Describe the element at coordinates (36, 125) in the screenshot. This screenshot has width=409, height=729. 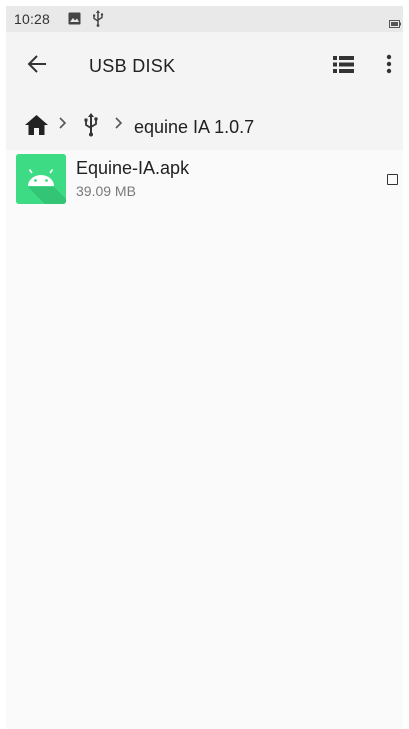
I see `home-icon` at that location.